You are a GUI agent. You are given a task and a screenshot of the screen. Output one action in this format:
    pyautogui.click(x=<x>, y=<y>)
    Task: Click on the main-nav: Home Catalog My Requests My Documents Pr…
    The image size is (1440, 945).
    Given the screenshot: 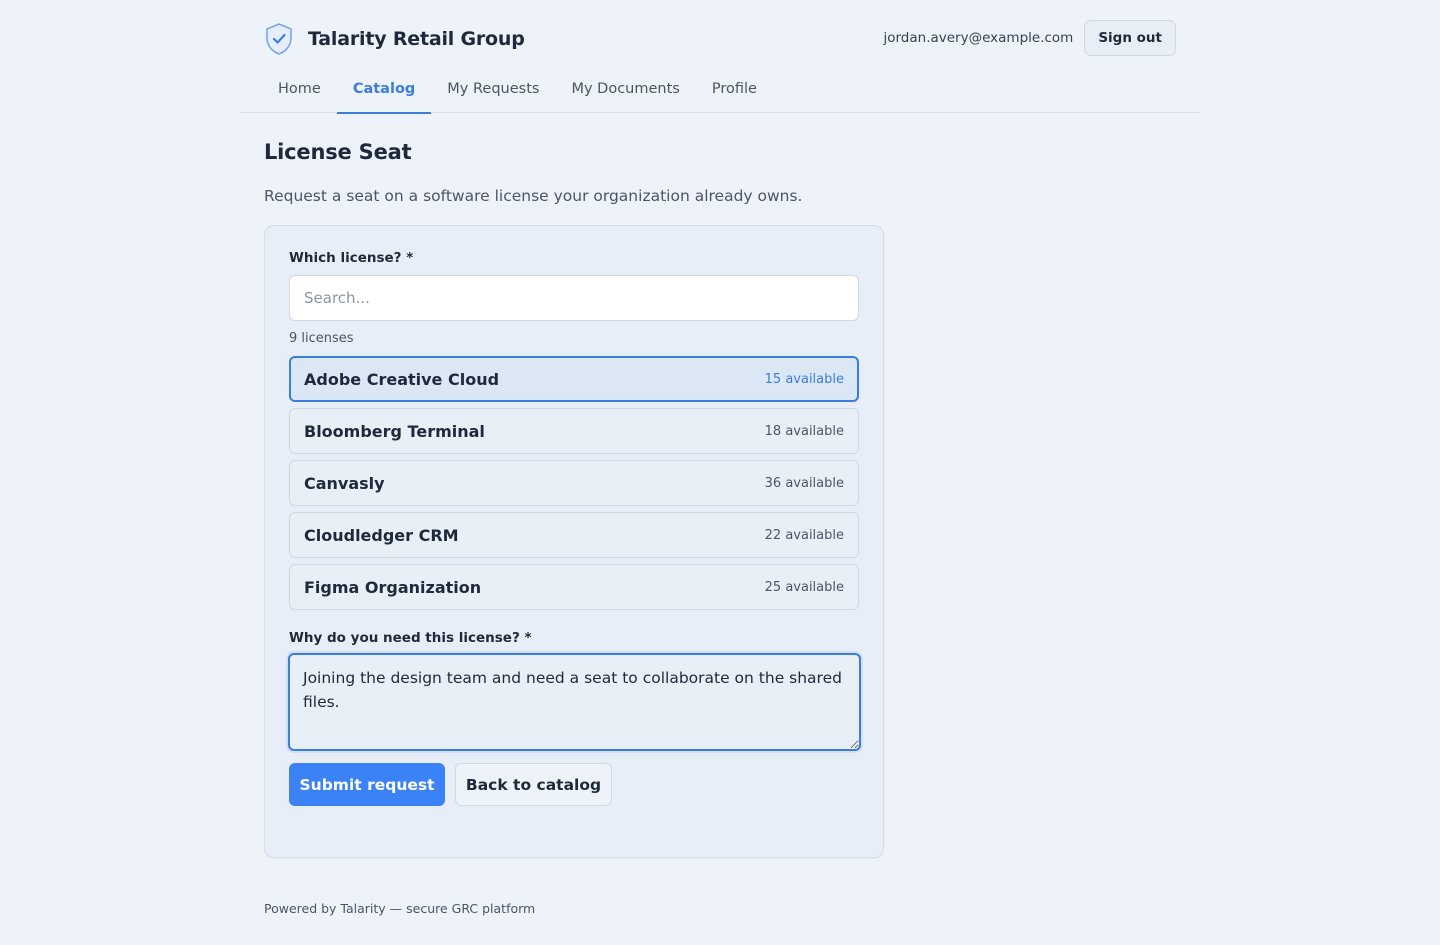 What is the action you would take?
    pyautogui.click(x=720, y=92)
    